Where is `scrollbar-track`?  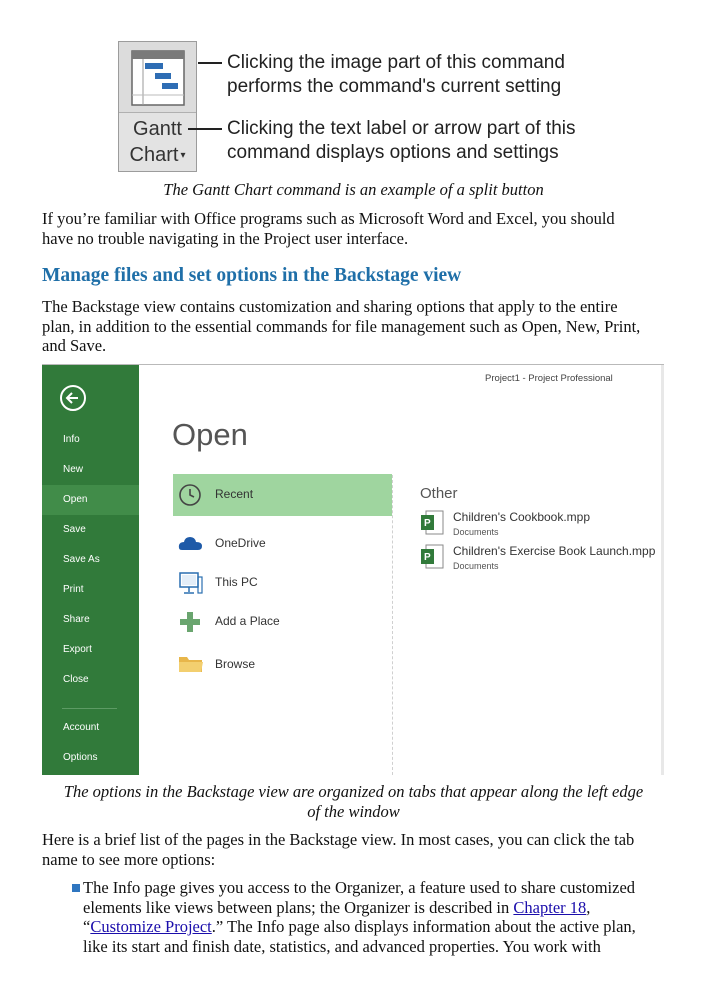
scrollbar-track is located at coordinates (662, 570).